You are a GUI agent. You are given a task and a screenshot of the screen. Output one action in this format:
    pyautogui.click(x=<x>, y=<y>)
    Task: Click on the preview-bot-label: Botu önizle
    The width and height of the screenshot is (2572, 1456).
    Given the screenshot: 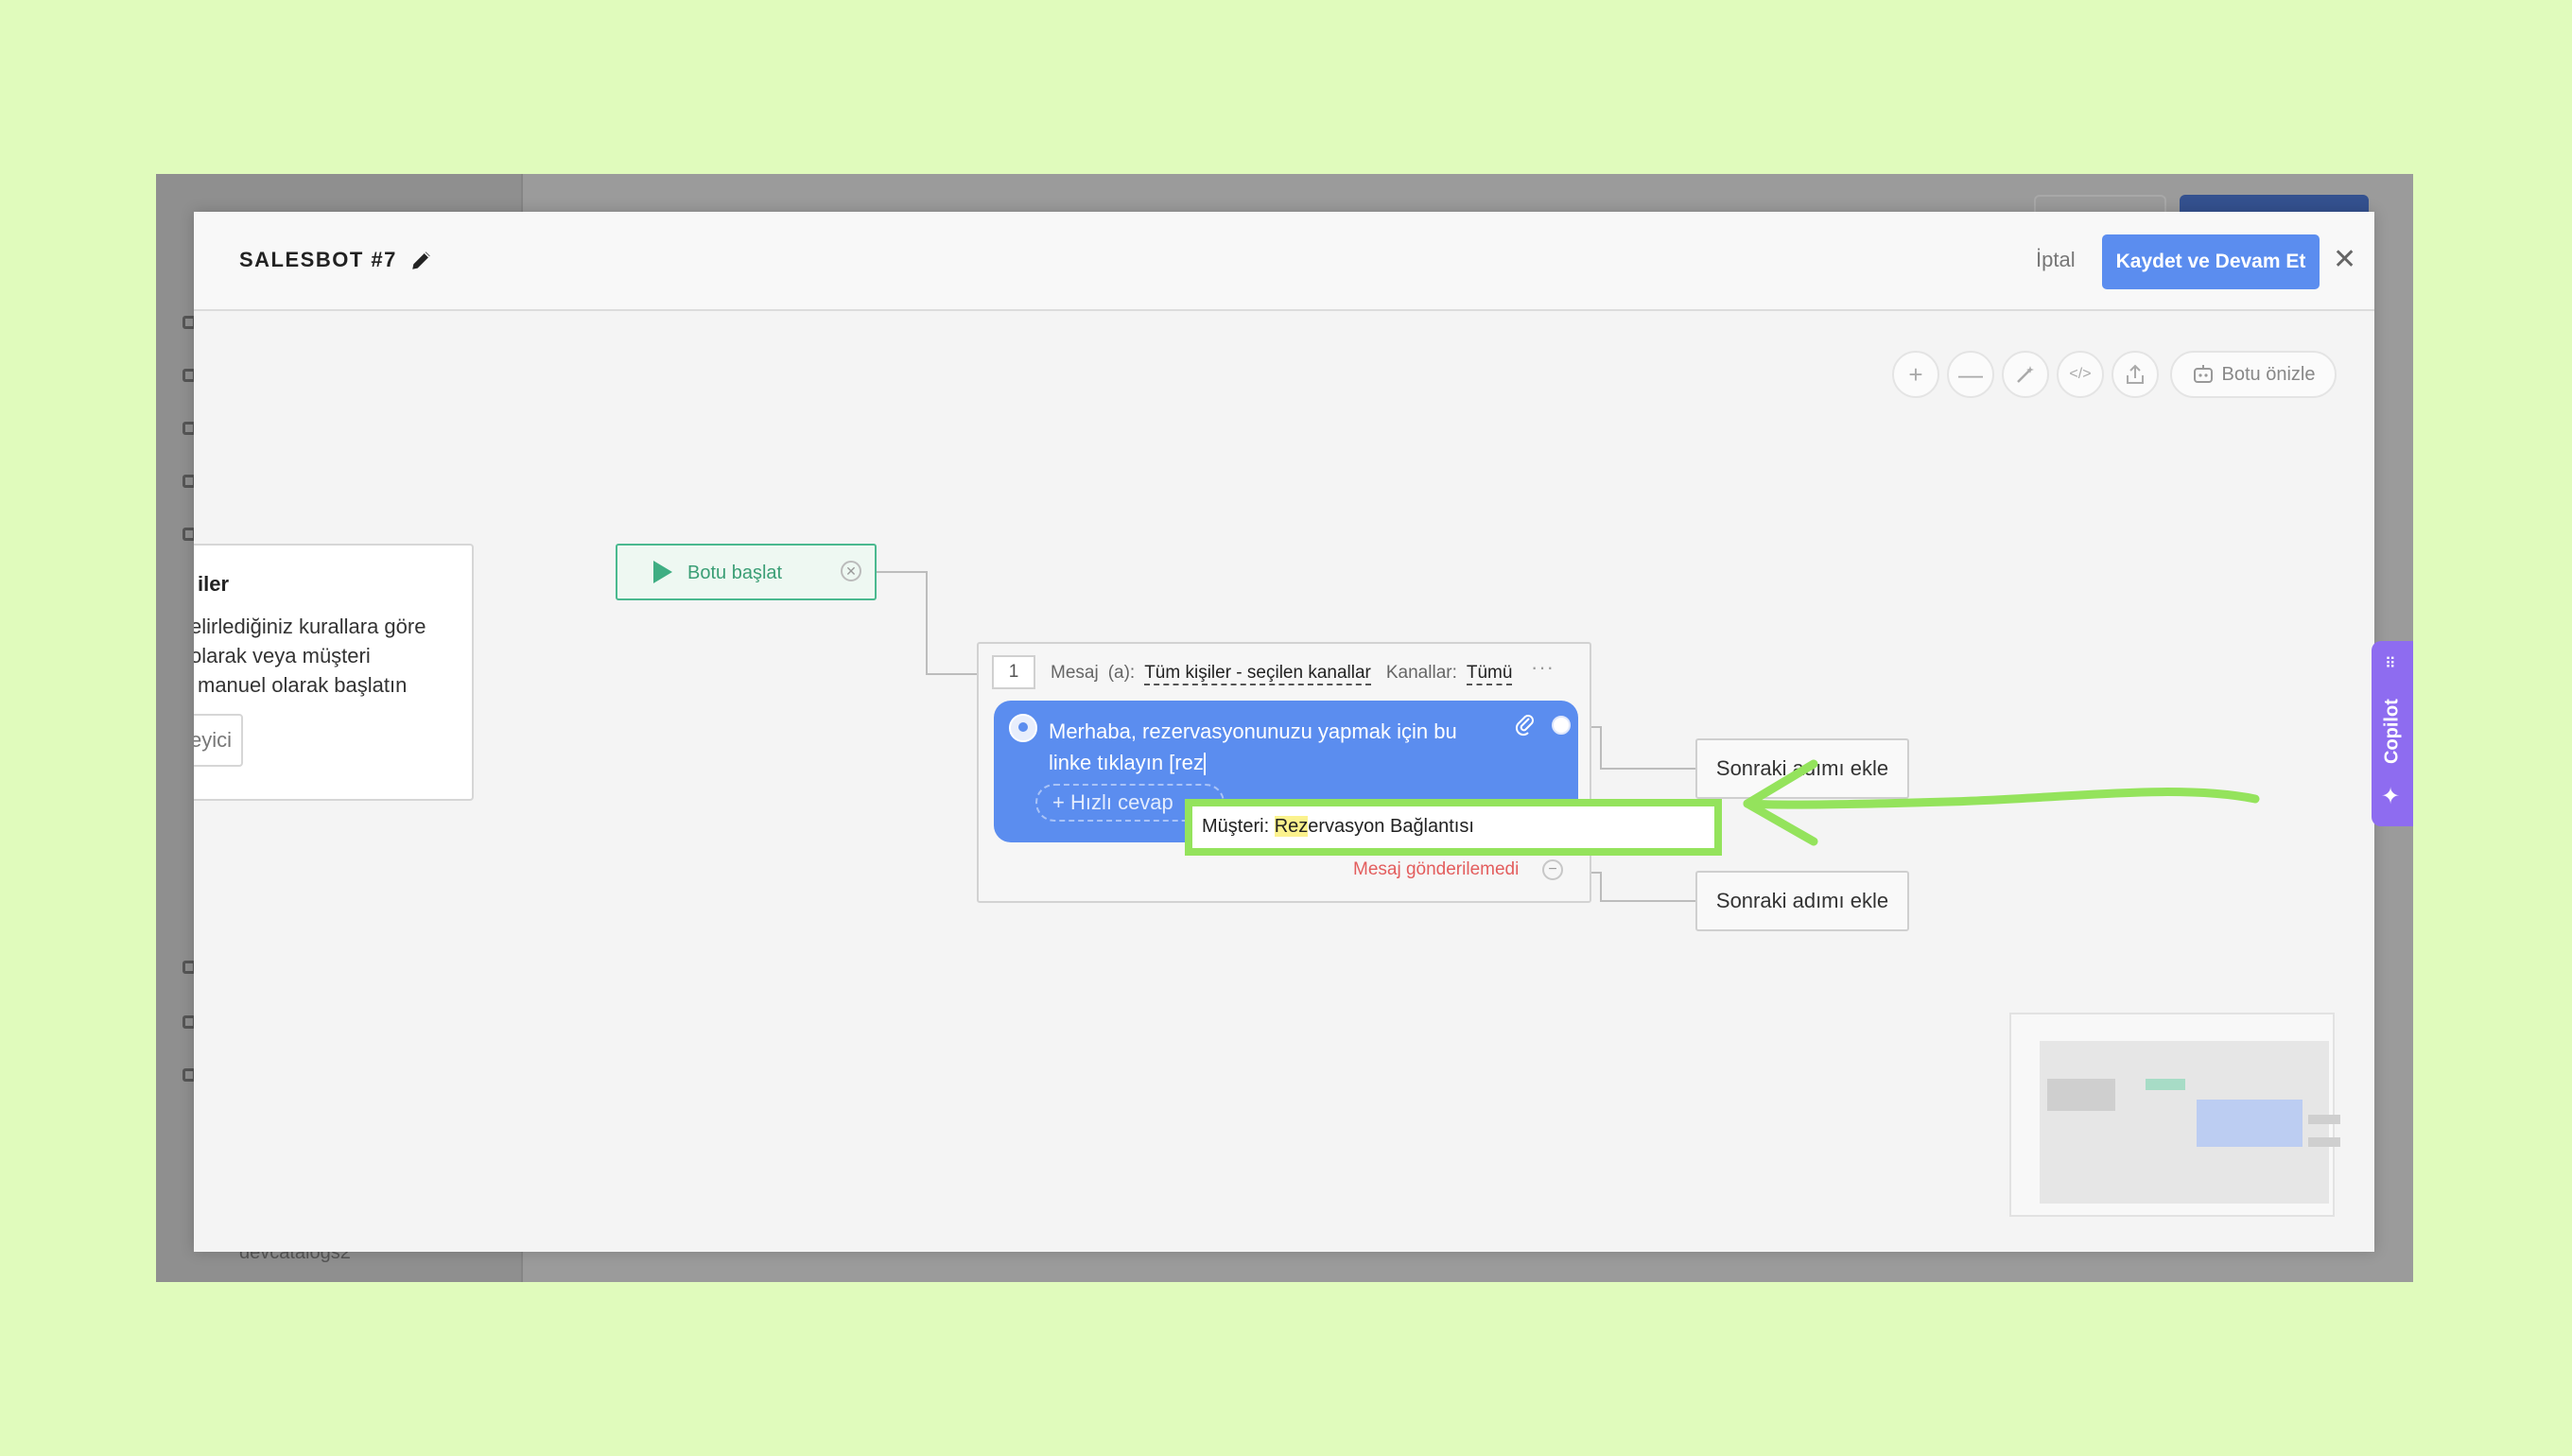 What is the action you would take?
    pyautogui.click(x=2268, y=374)
    